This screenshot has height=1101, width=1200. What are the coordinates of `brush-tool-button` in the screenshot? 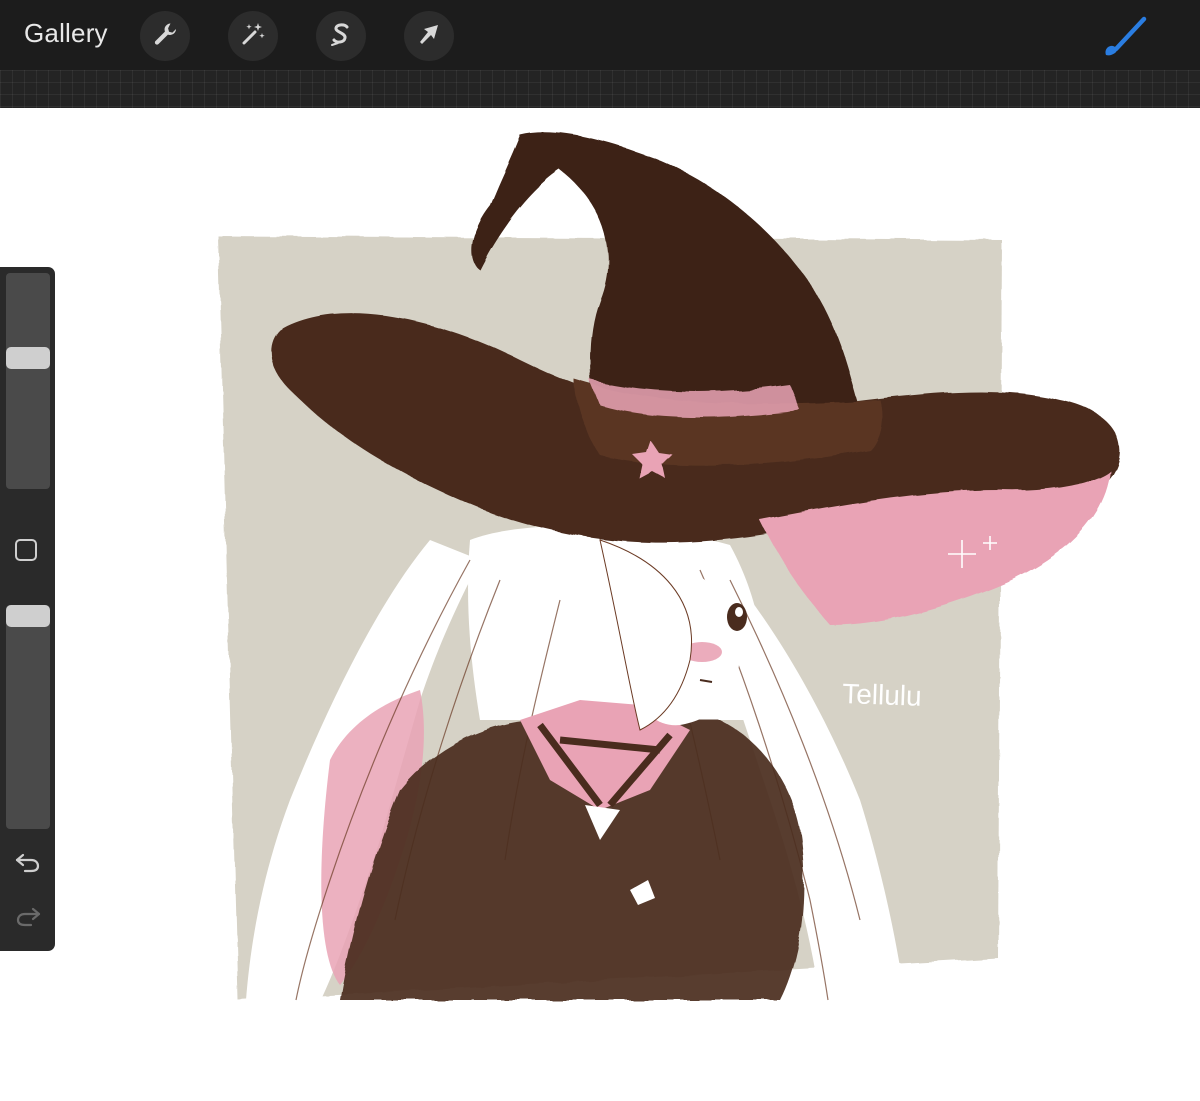 It's located at (1123, 35).